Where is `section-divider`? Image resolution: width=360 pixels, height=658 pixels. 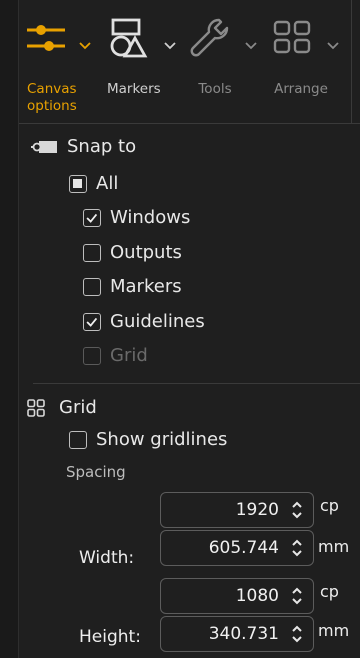
section-divider is located at coordinates (196, 383).